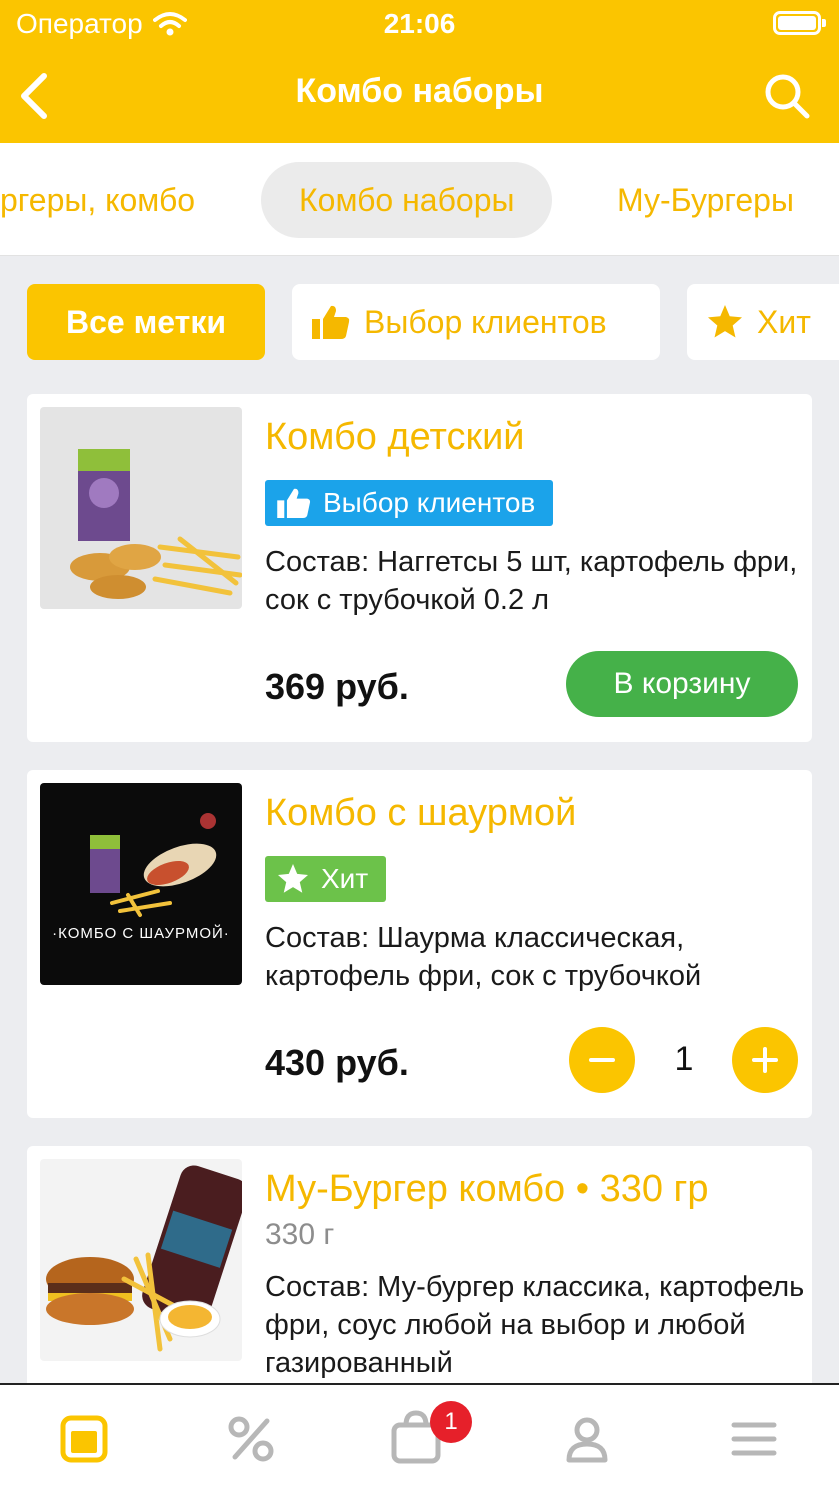  What do you see at coordinates (799, 23) in the screenshot?
I see `battery-icon` at bounding box center [799, 23].